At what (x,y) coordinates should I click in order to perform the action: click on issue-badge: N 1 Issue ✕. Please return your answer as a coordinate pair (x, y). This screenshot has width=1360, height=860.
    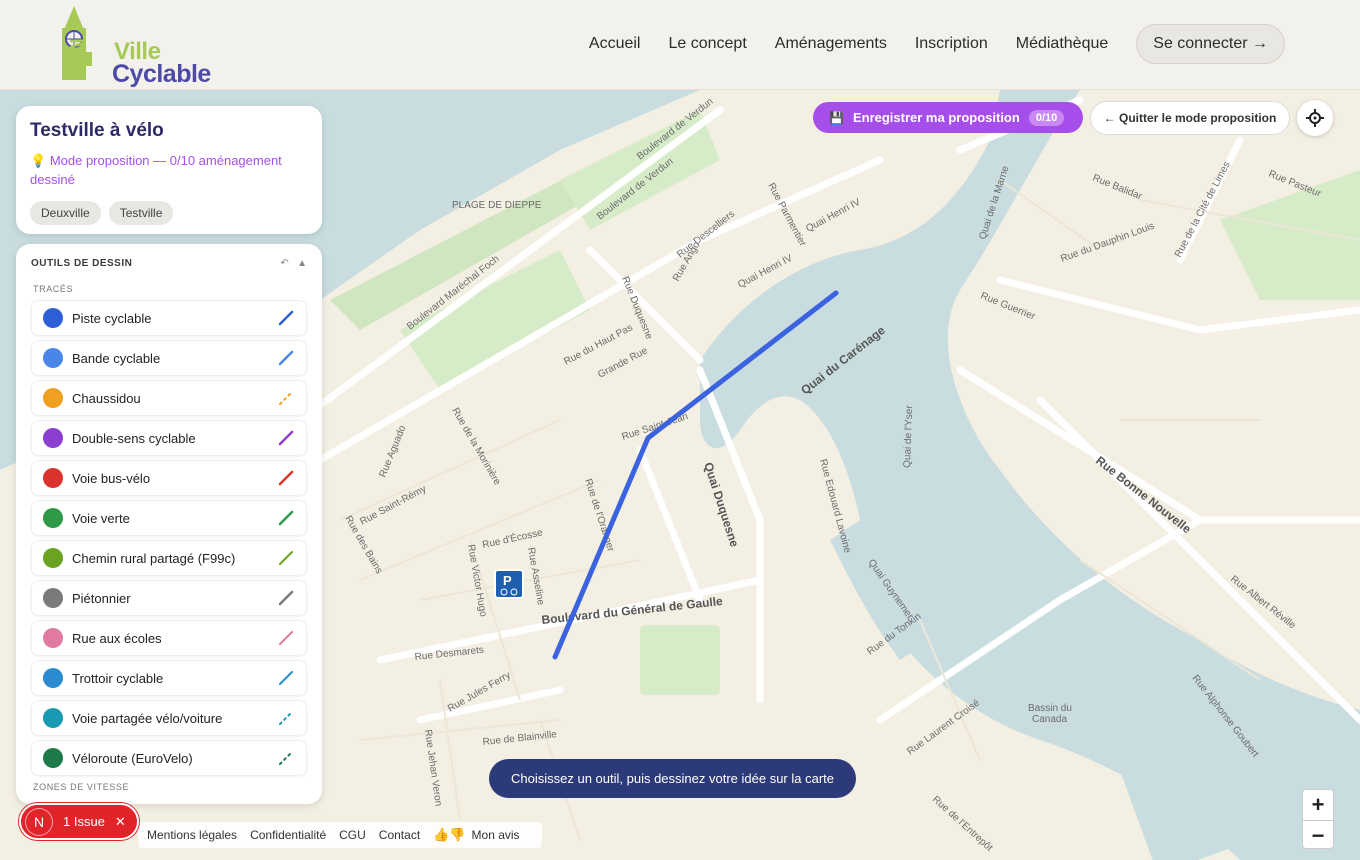
    Looking at the image, I should click on (79, 821).